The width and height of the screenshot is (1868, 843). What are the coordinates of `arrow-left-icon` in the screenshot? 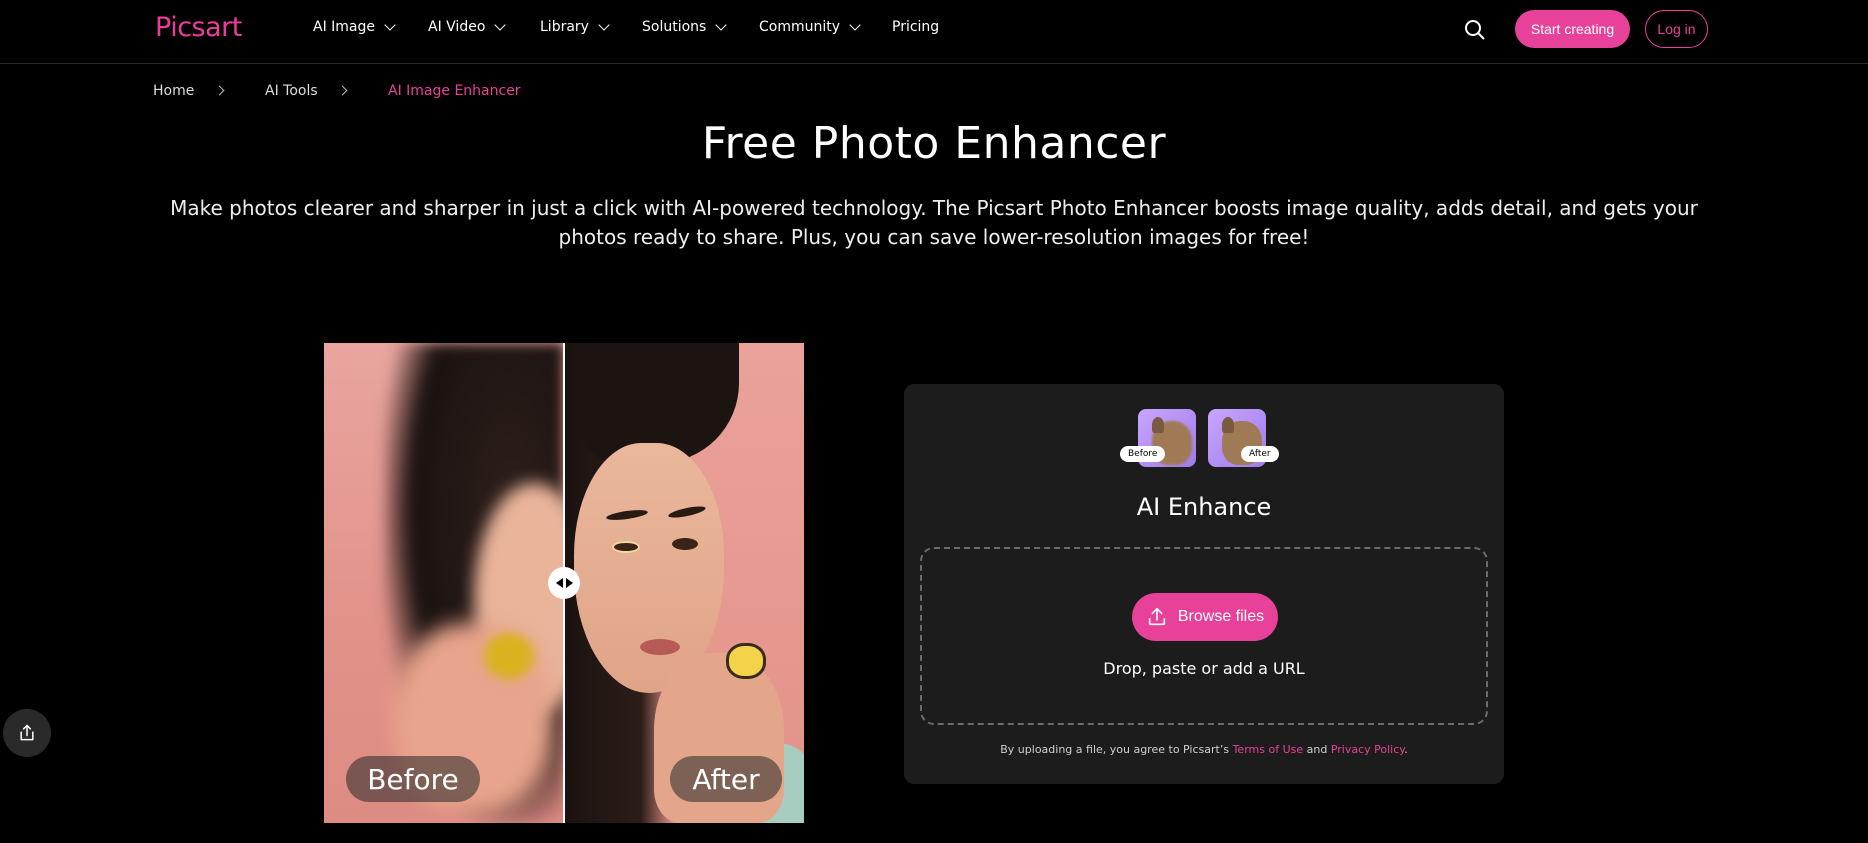 It's located at (559, 583).